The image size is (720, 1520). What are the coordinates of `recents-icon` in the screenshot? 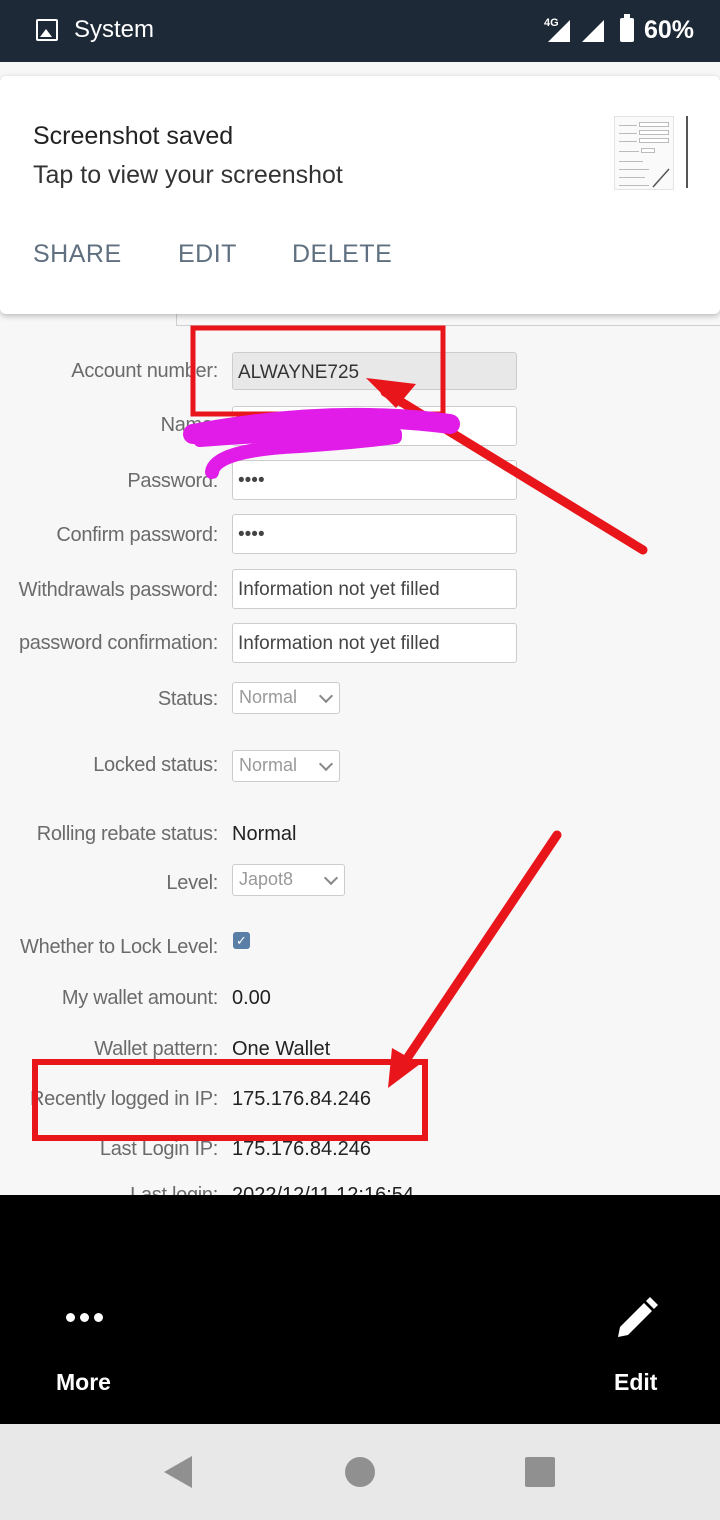 It's located at (540, 1472).